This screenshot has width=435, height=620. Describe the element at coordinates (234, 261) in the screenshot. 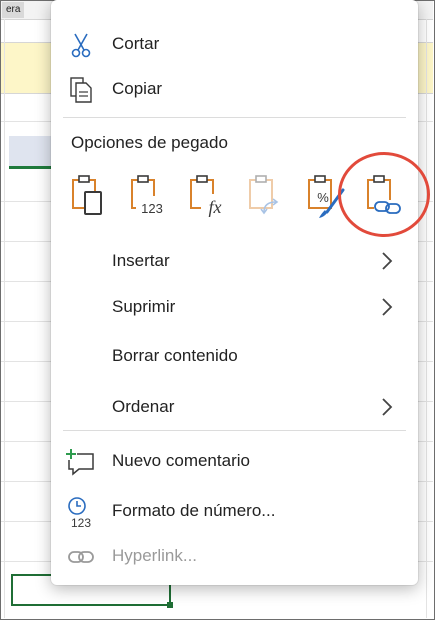

I see `insert-menu-item: Insertar` at that location.